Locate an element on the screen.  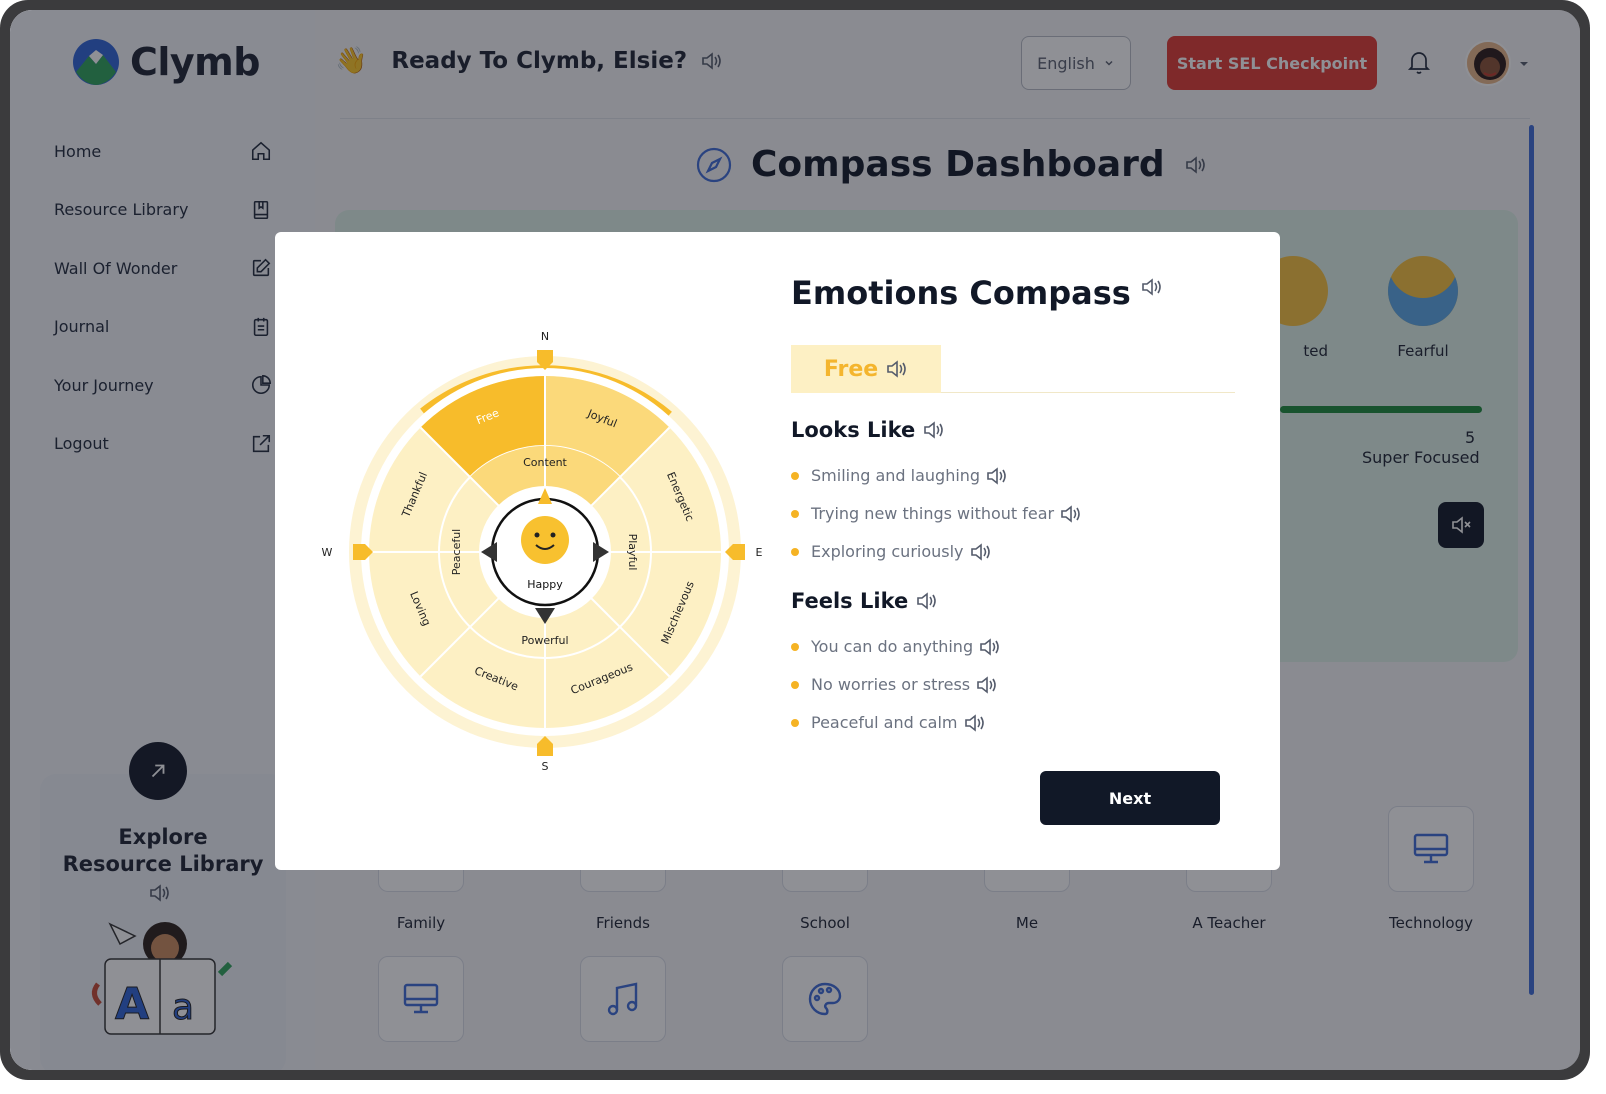
list-item: Smiling and laughing is located at coordinates (899, 475).